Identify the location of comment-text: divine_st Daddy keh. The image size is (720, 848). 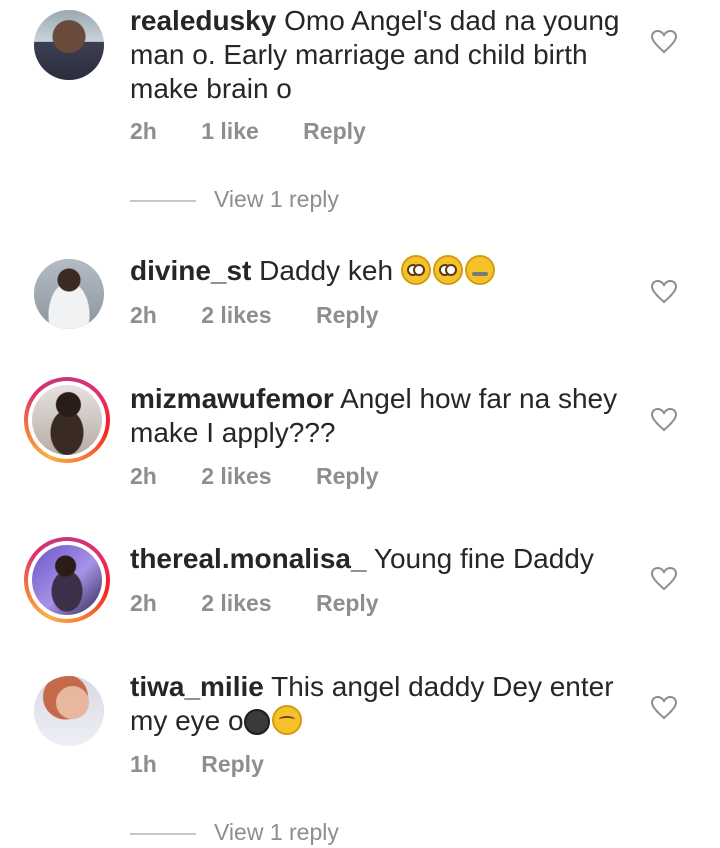
(380, 271).